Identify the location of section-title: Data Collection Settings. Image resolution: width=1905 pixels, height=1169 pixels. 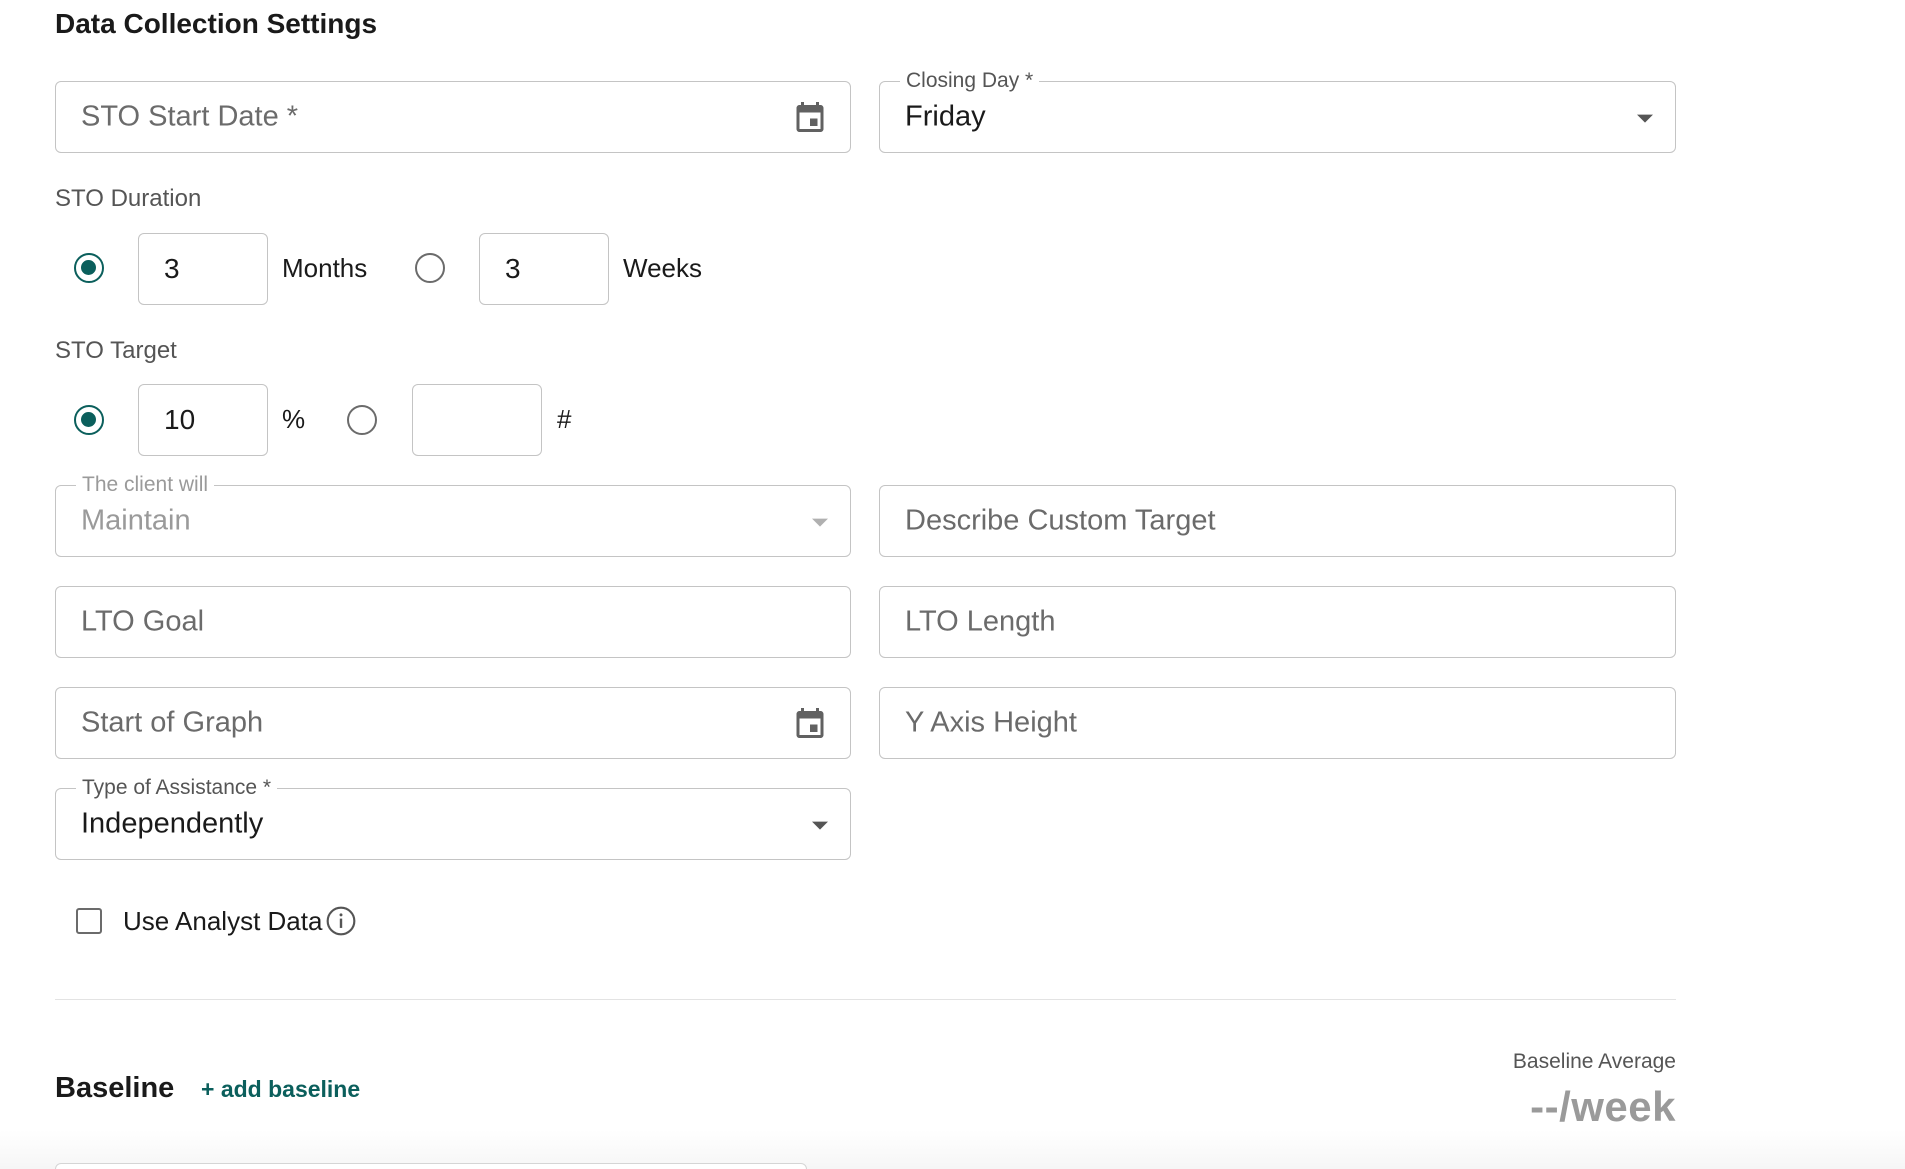
(216, 23).